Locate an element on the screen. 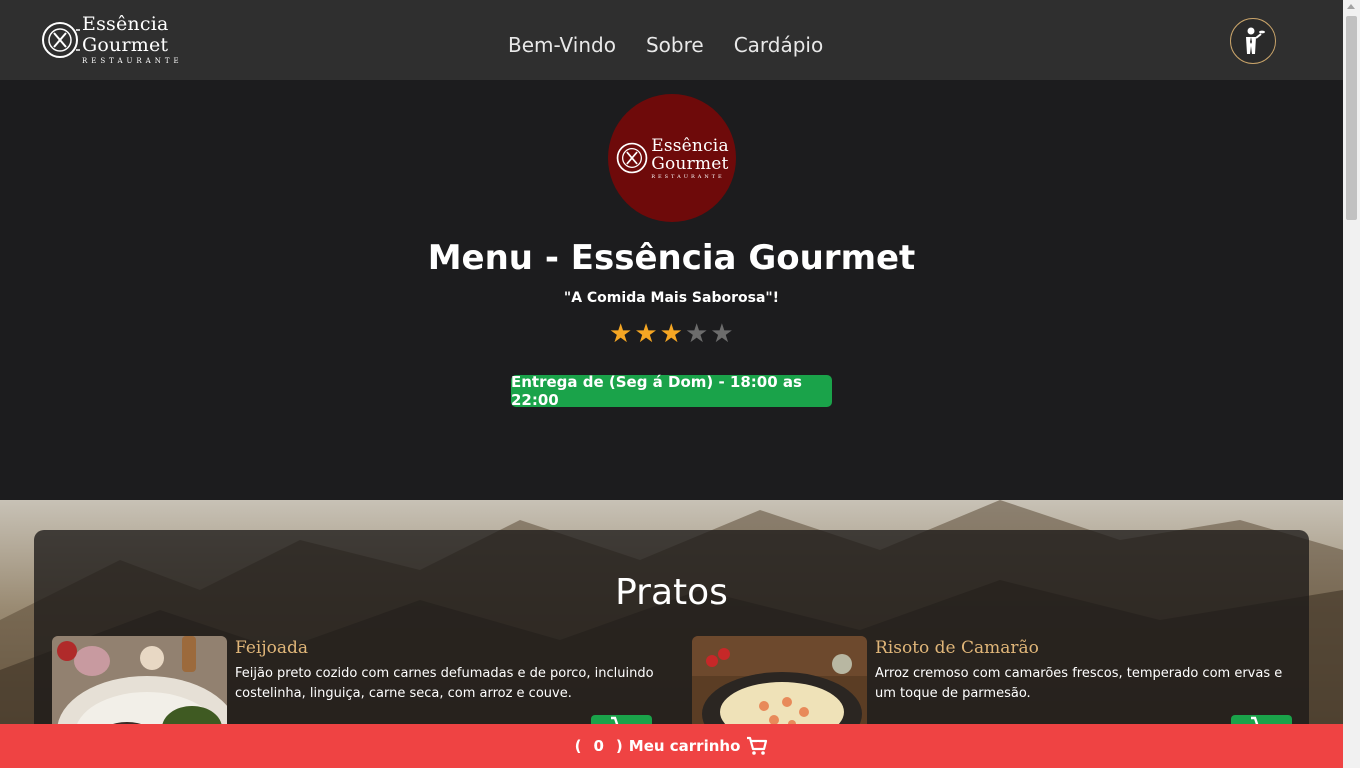  brand-subtitle: RESTAURANTE is located at coordinates (132, 61).